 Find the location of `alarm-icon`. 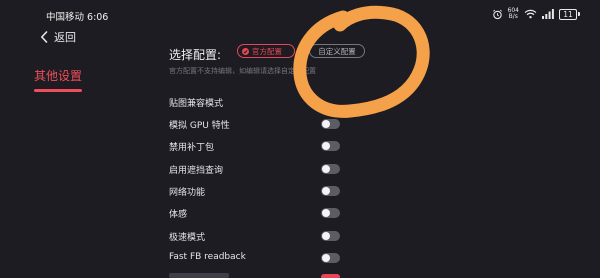

alarm-icon is located at coordinates (497, 14).